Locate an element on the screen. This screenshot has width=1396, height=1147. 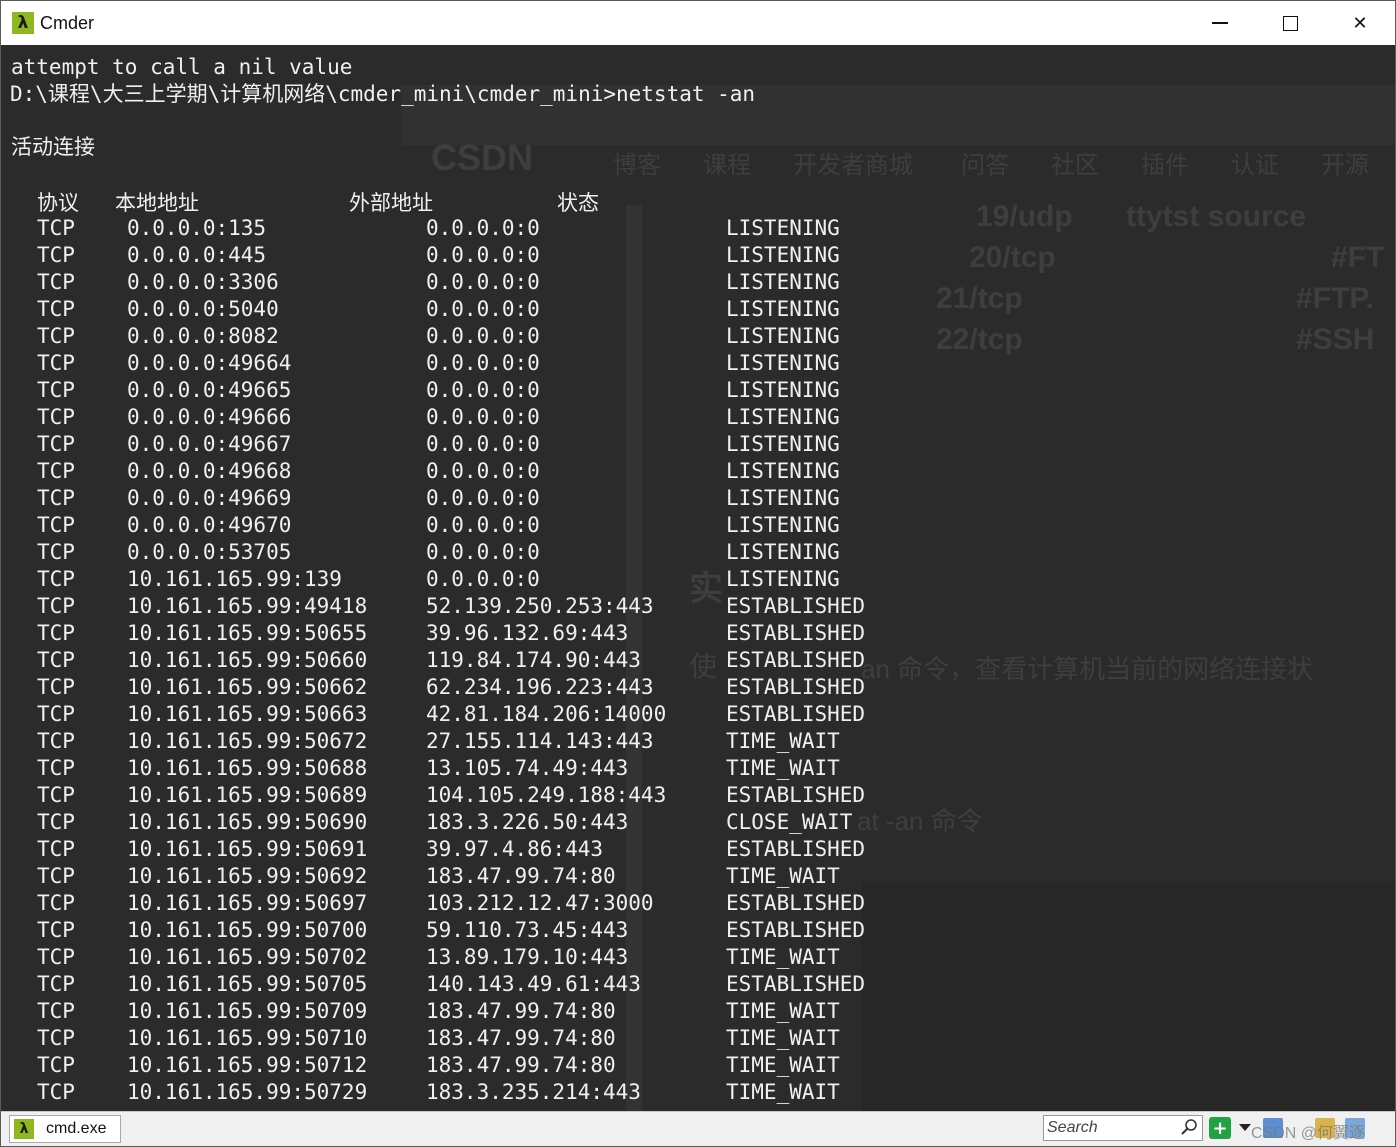
ghost-port-2: 21/tcp is located at coordinates (979, 298).